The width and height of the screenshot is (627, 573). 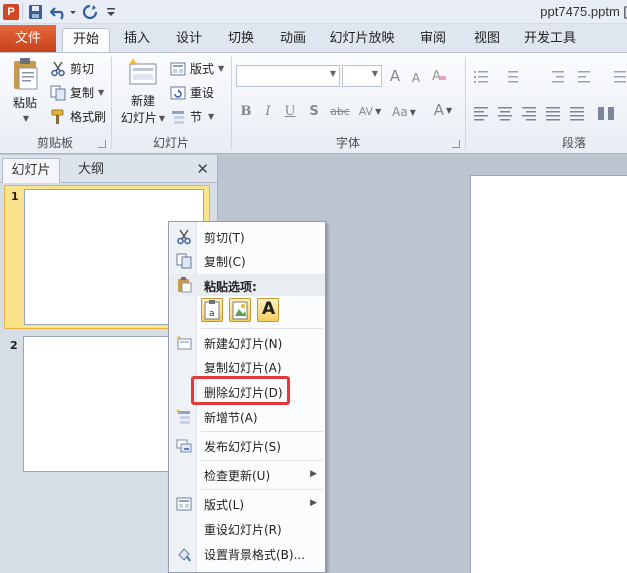 I want to click on tab-developer: 开发工具, so click(x=550, y=40).